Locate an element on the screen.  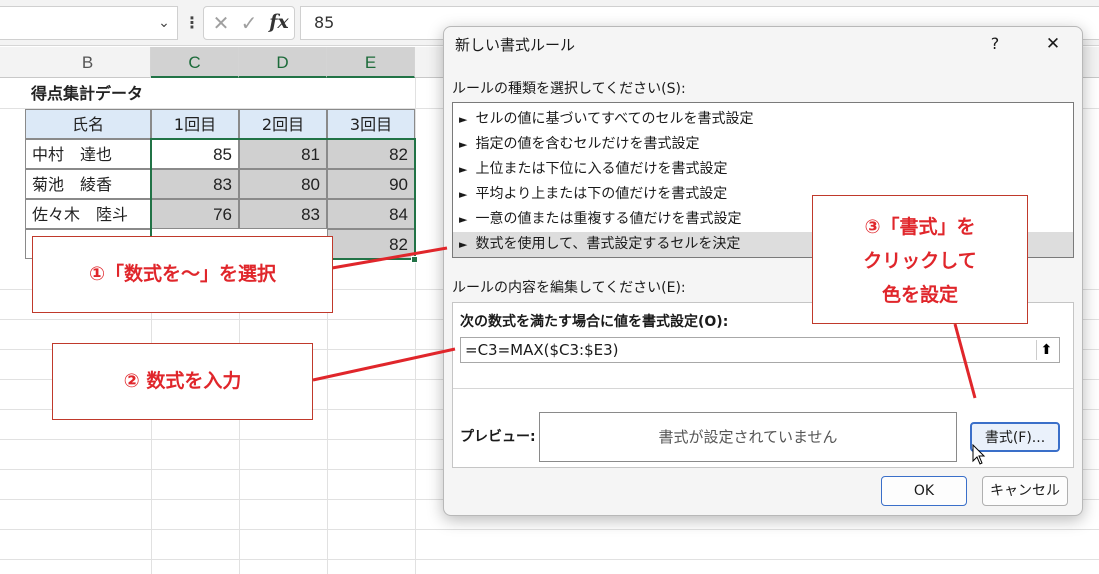
arrow-line-step3 is located at coordinates (965, 361).